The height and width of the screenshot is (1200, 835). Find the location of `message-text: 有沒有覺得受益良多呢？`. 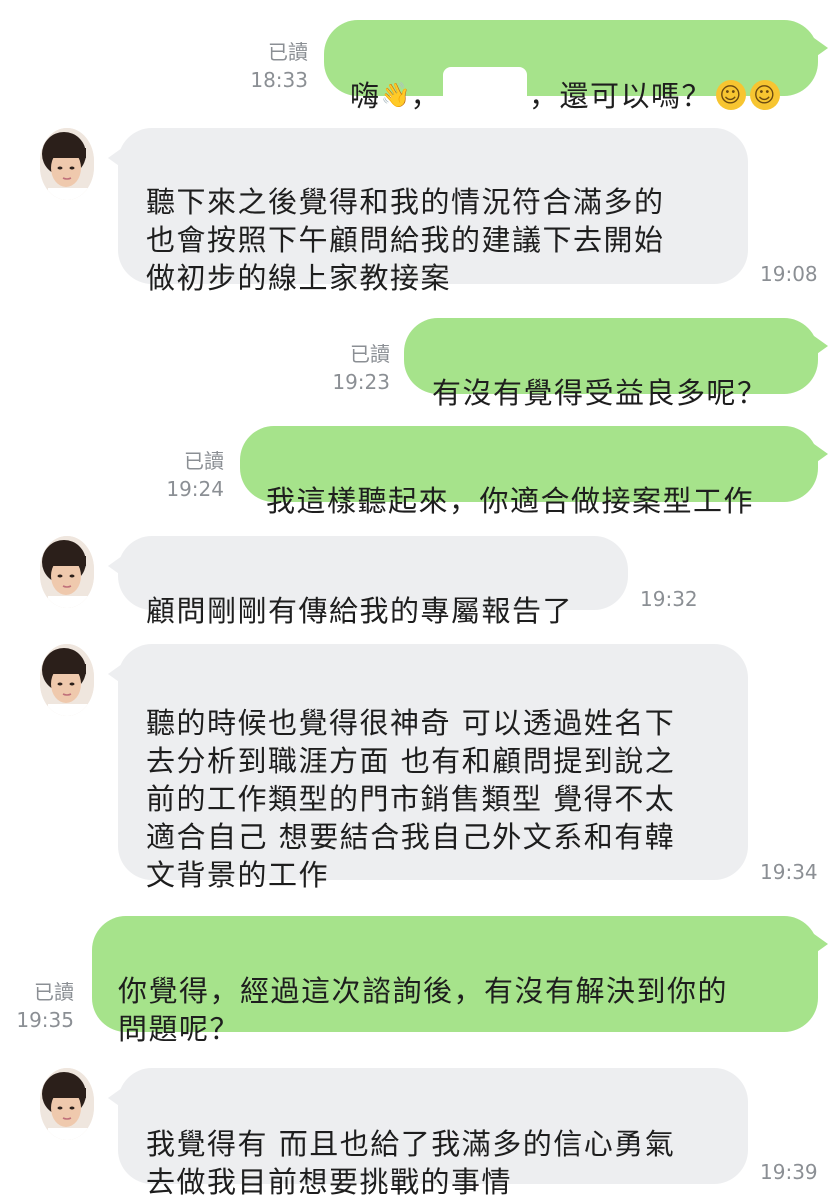

message-text: 有沒有覺得受益良多呢？ is located at coordinates (600, 393).